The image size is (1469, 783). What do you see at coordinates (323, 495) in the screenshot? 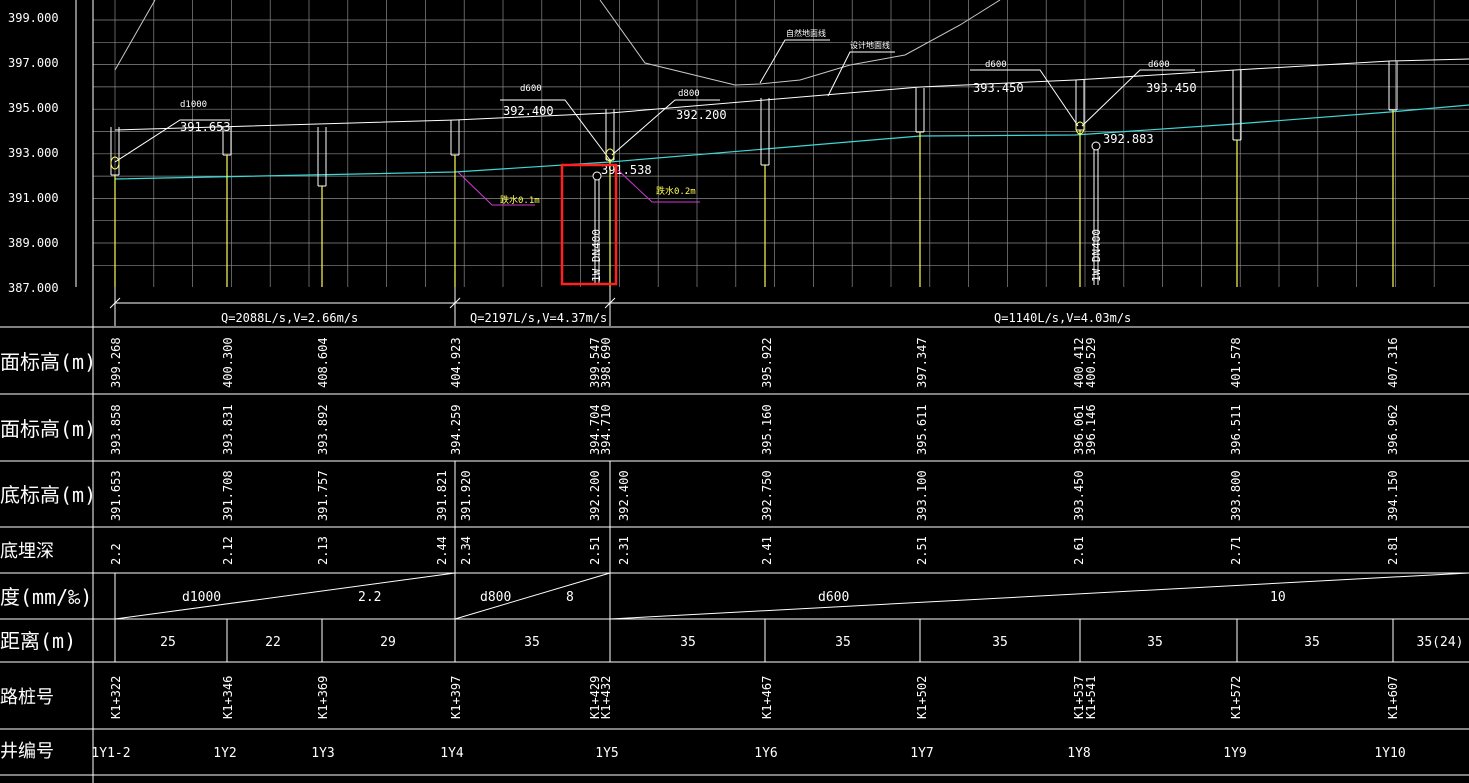
I see `invert-value: 391.757` at bounding box center [323, 495].